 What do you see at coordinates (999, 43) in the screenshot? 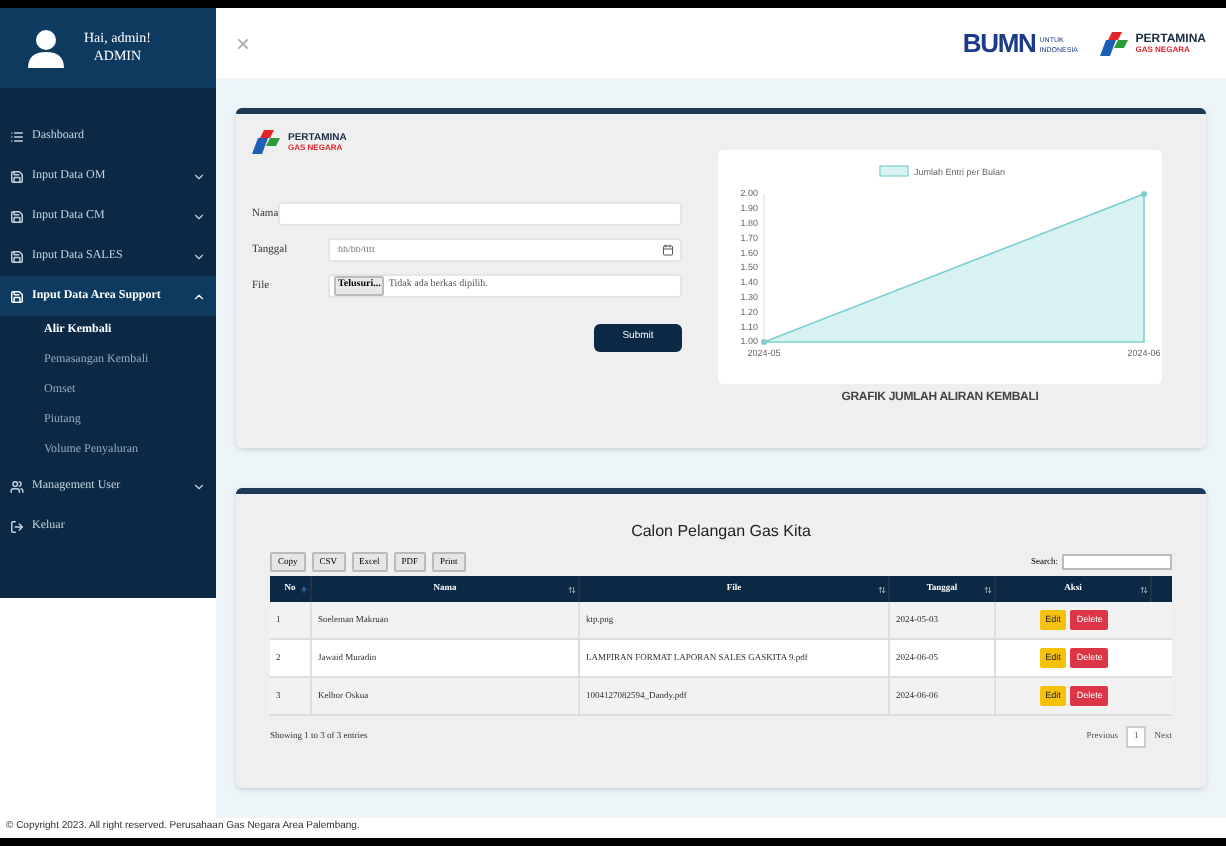
I see `bumn-logo: BUMN` at bounding box center [999, 43].